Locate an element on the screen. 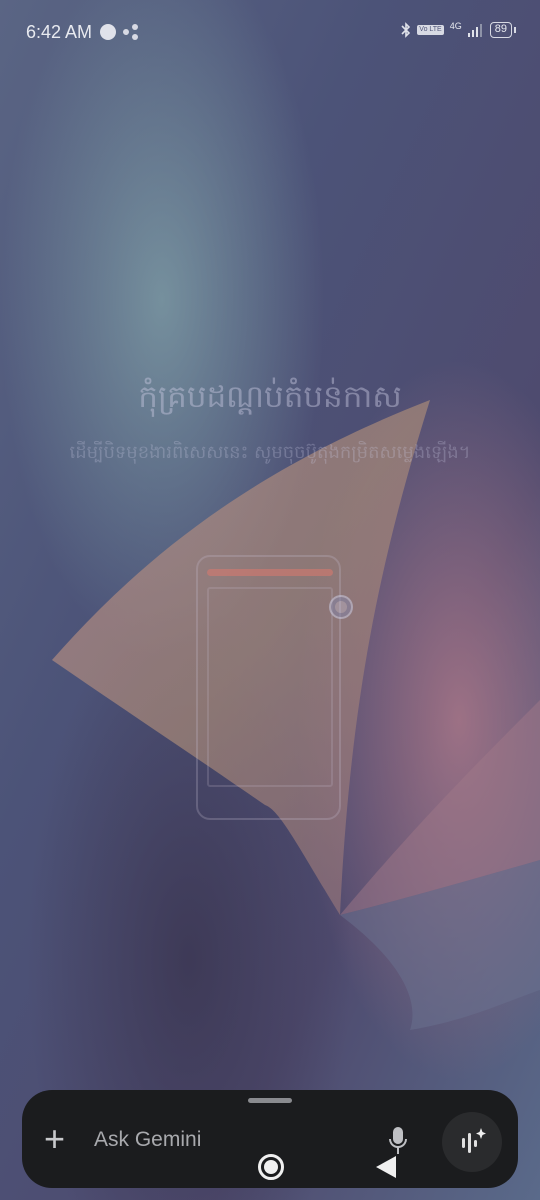 Image resolution: width=540 pixels, height=1200 pixels. volte-icon: Vo LTE is located at coordinates (430, 30).